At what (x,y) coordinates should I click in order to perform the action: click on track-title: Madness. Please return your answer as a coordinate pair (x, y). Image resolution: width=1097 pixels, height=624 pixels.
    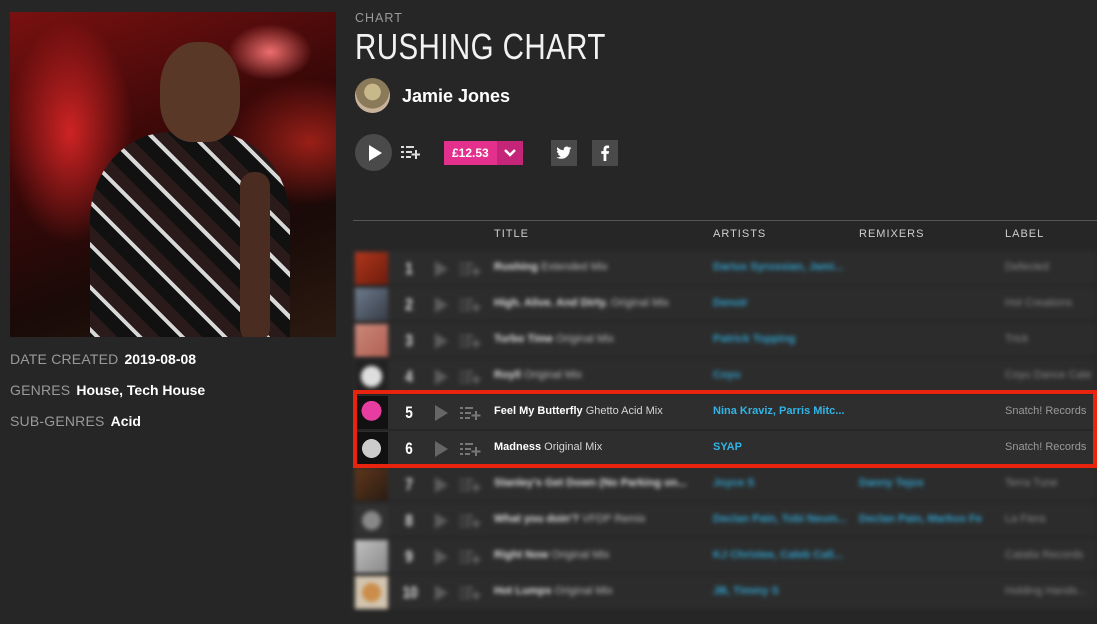
    Looking at the image, I should click on (518, 447).